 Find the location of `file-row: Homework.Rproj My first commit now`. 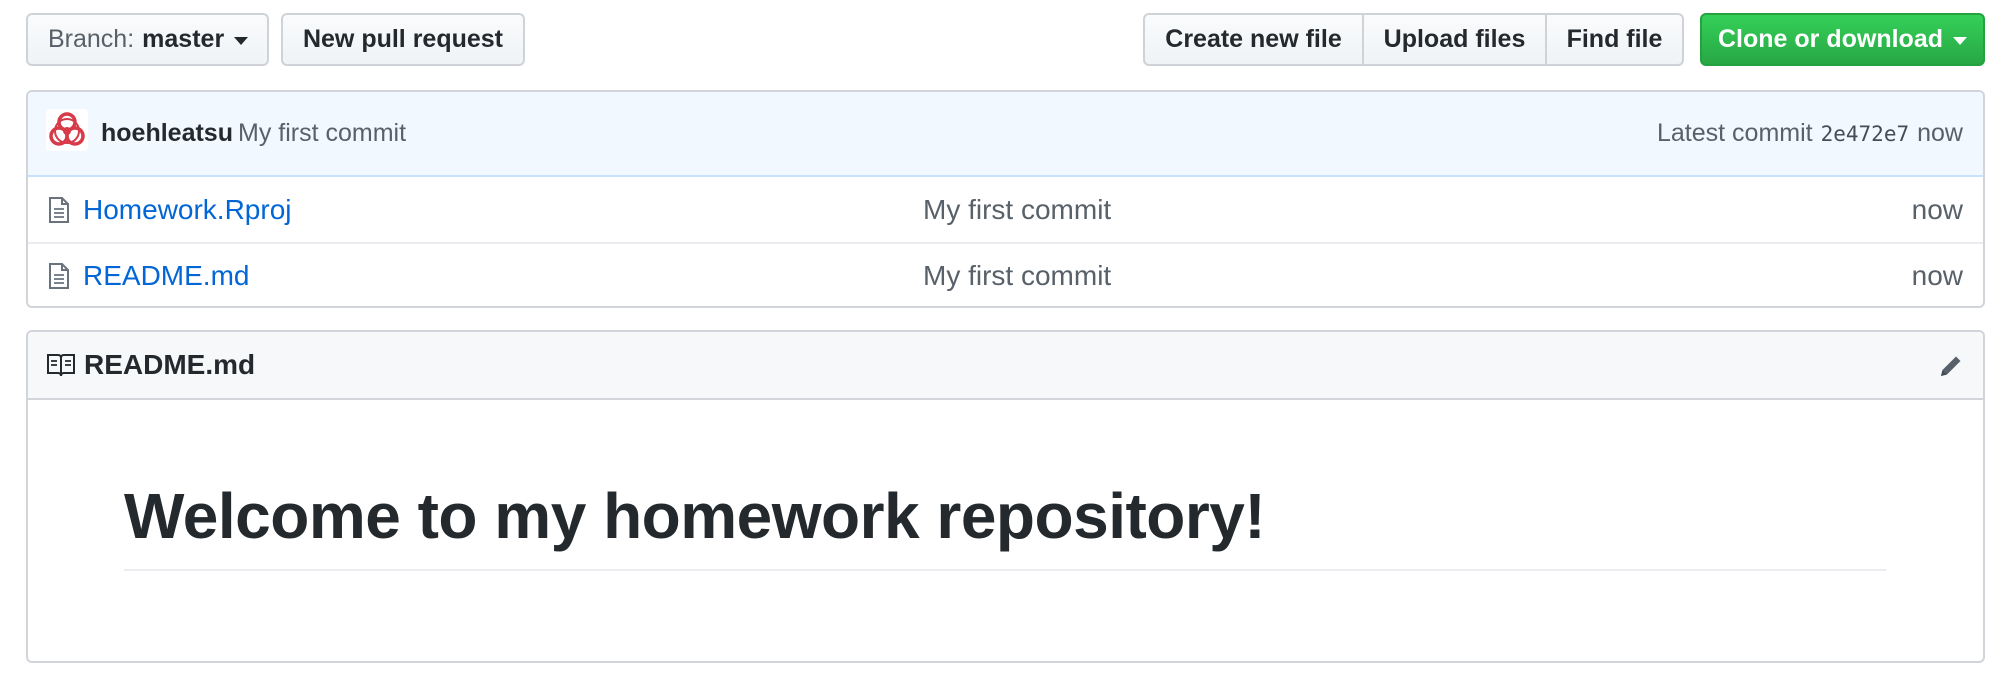

file-row: Homework.Rproj My first commit now is located at coordinates (1005, 209).